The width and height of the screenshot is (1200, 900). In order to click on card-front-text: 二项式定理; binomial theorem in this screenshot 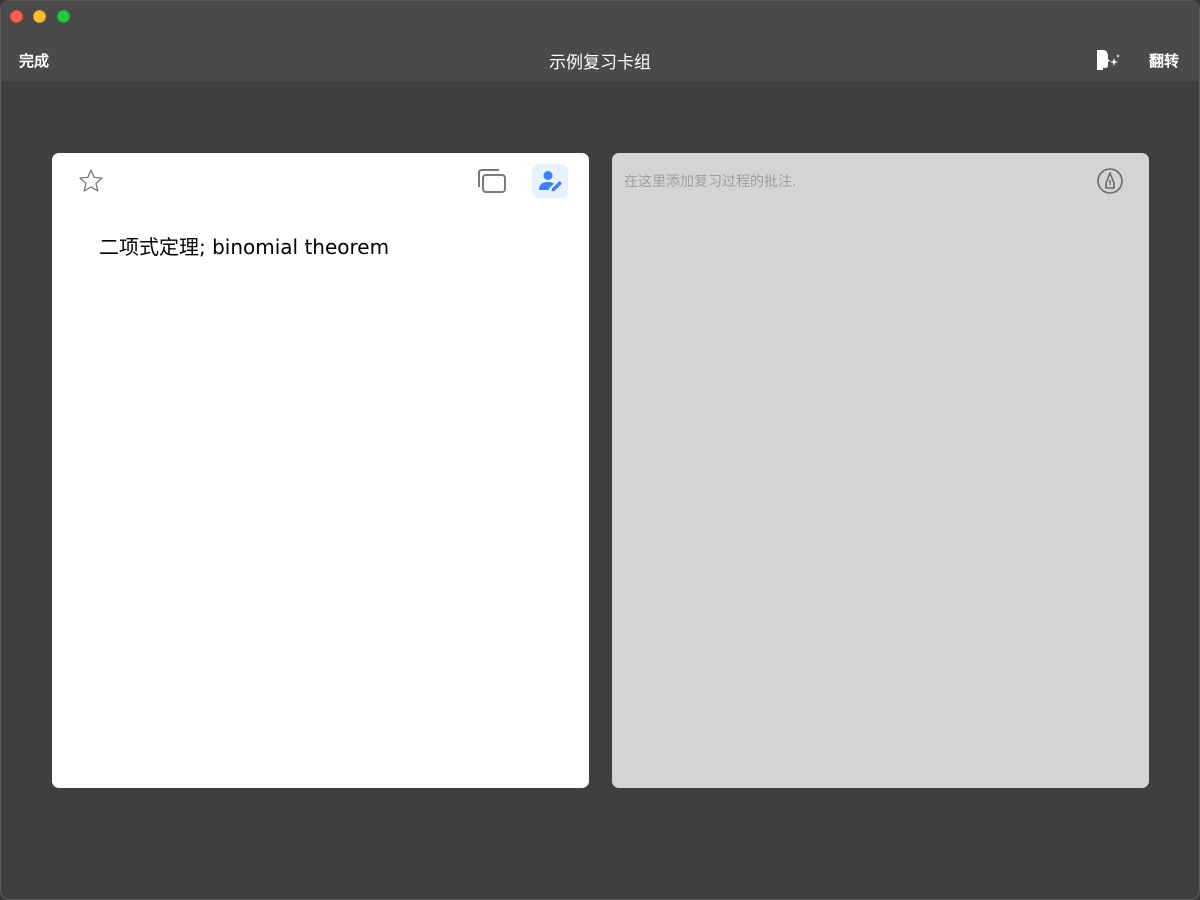, I will do `click(244, 247)`.